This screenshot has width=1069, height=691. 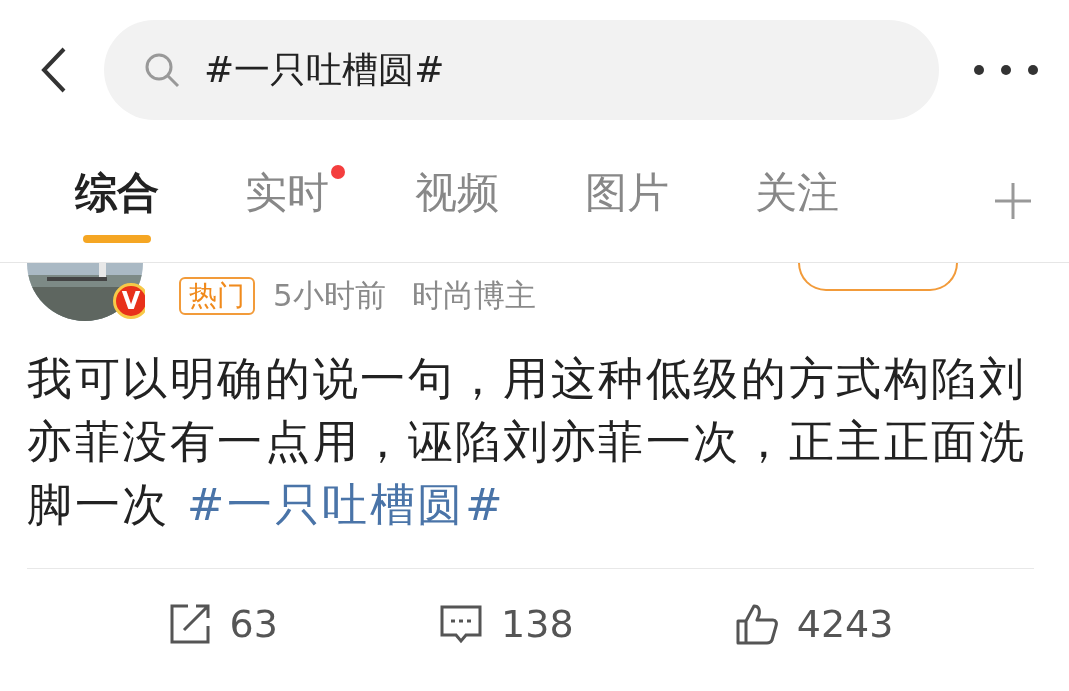 I want to click on tab: 综合, so click(x=117, y=201).